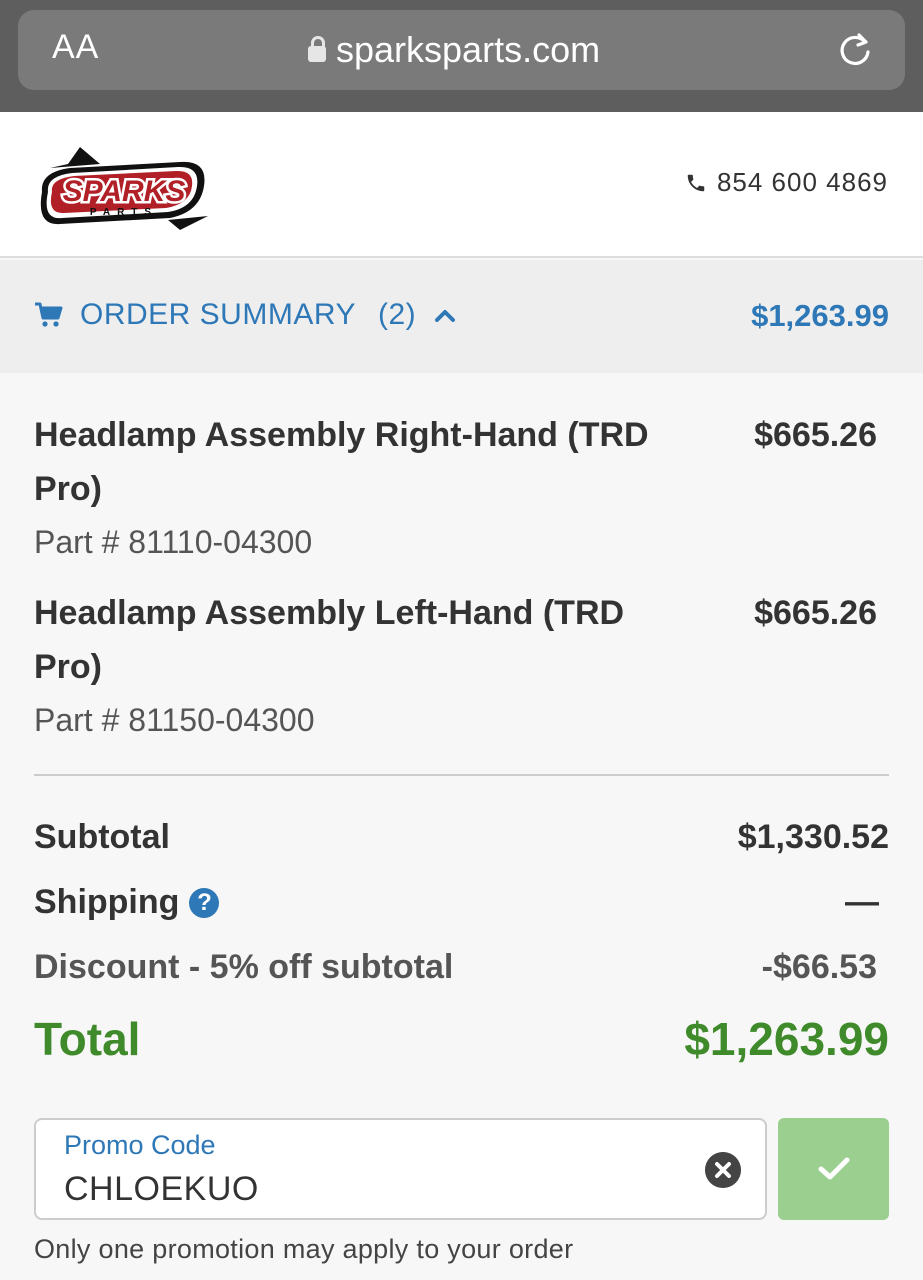 The image size is (923, 1280). What do you see at coordinates (49, 314) in the screenshot?
I see `cart-icon` at bounding box center [49, 314].